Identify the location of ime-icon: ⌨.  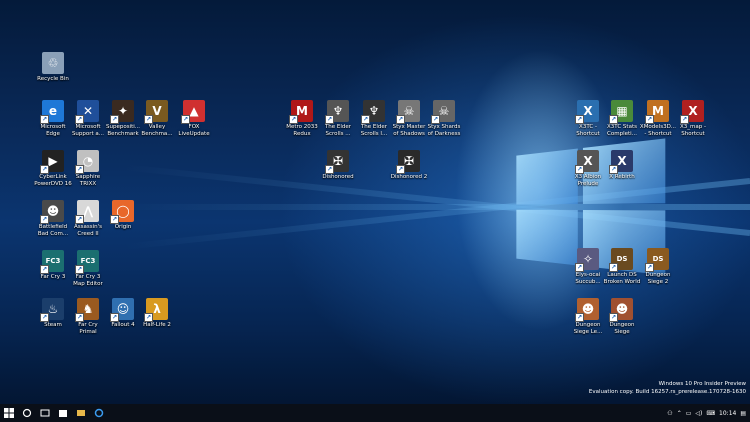
(710, 413).